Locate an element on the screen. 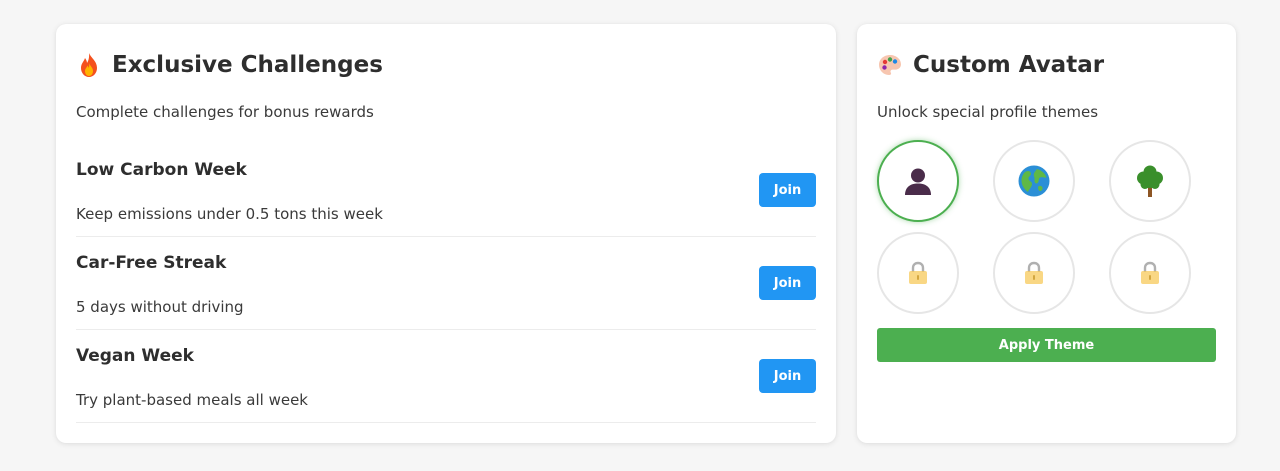 Image resolution: width=1280 pixels, height=471 pixels. challenges-header: Exclusive Challenges is located at coordinates (229, 65).